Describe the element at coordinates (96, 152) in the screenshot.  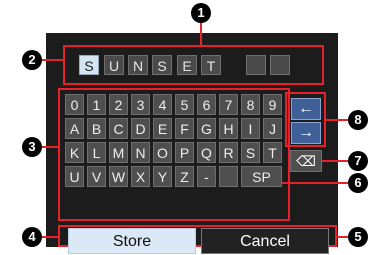
I see `key-l: L` at that location.